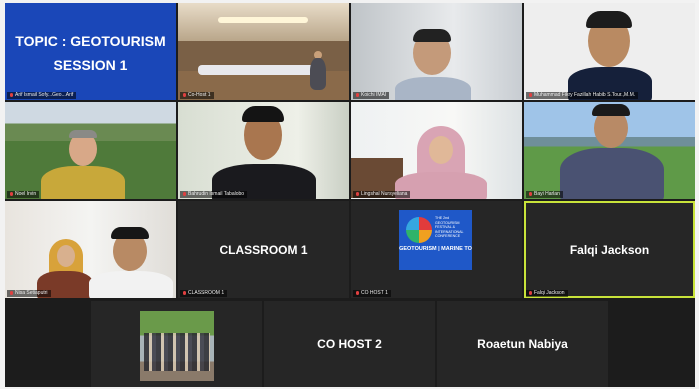  I want to click on video-tile-participant: Roaetun Nabiya, so click(522, 344).